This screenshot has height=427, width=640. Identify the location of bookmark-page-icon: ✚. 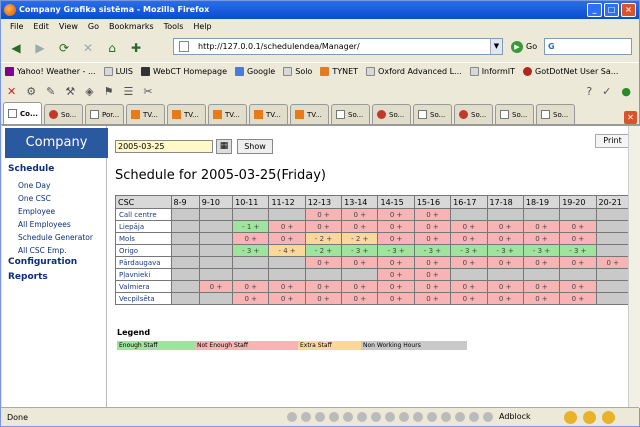
(136, 48).